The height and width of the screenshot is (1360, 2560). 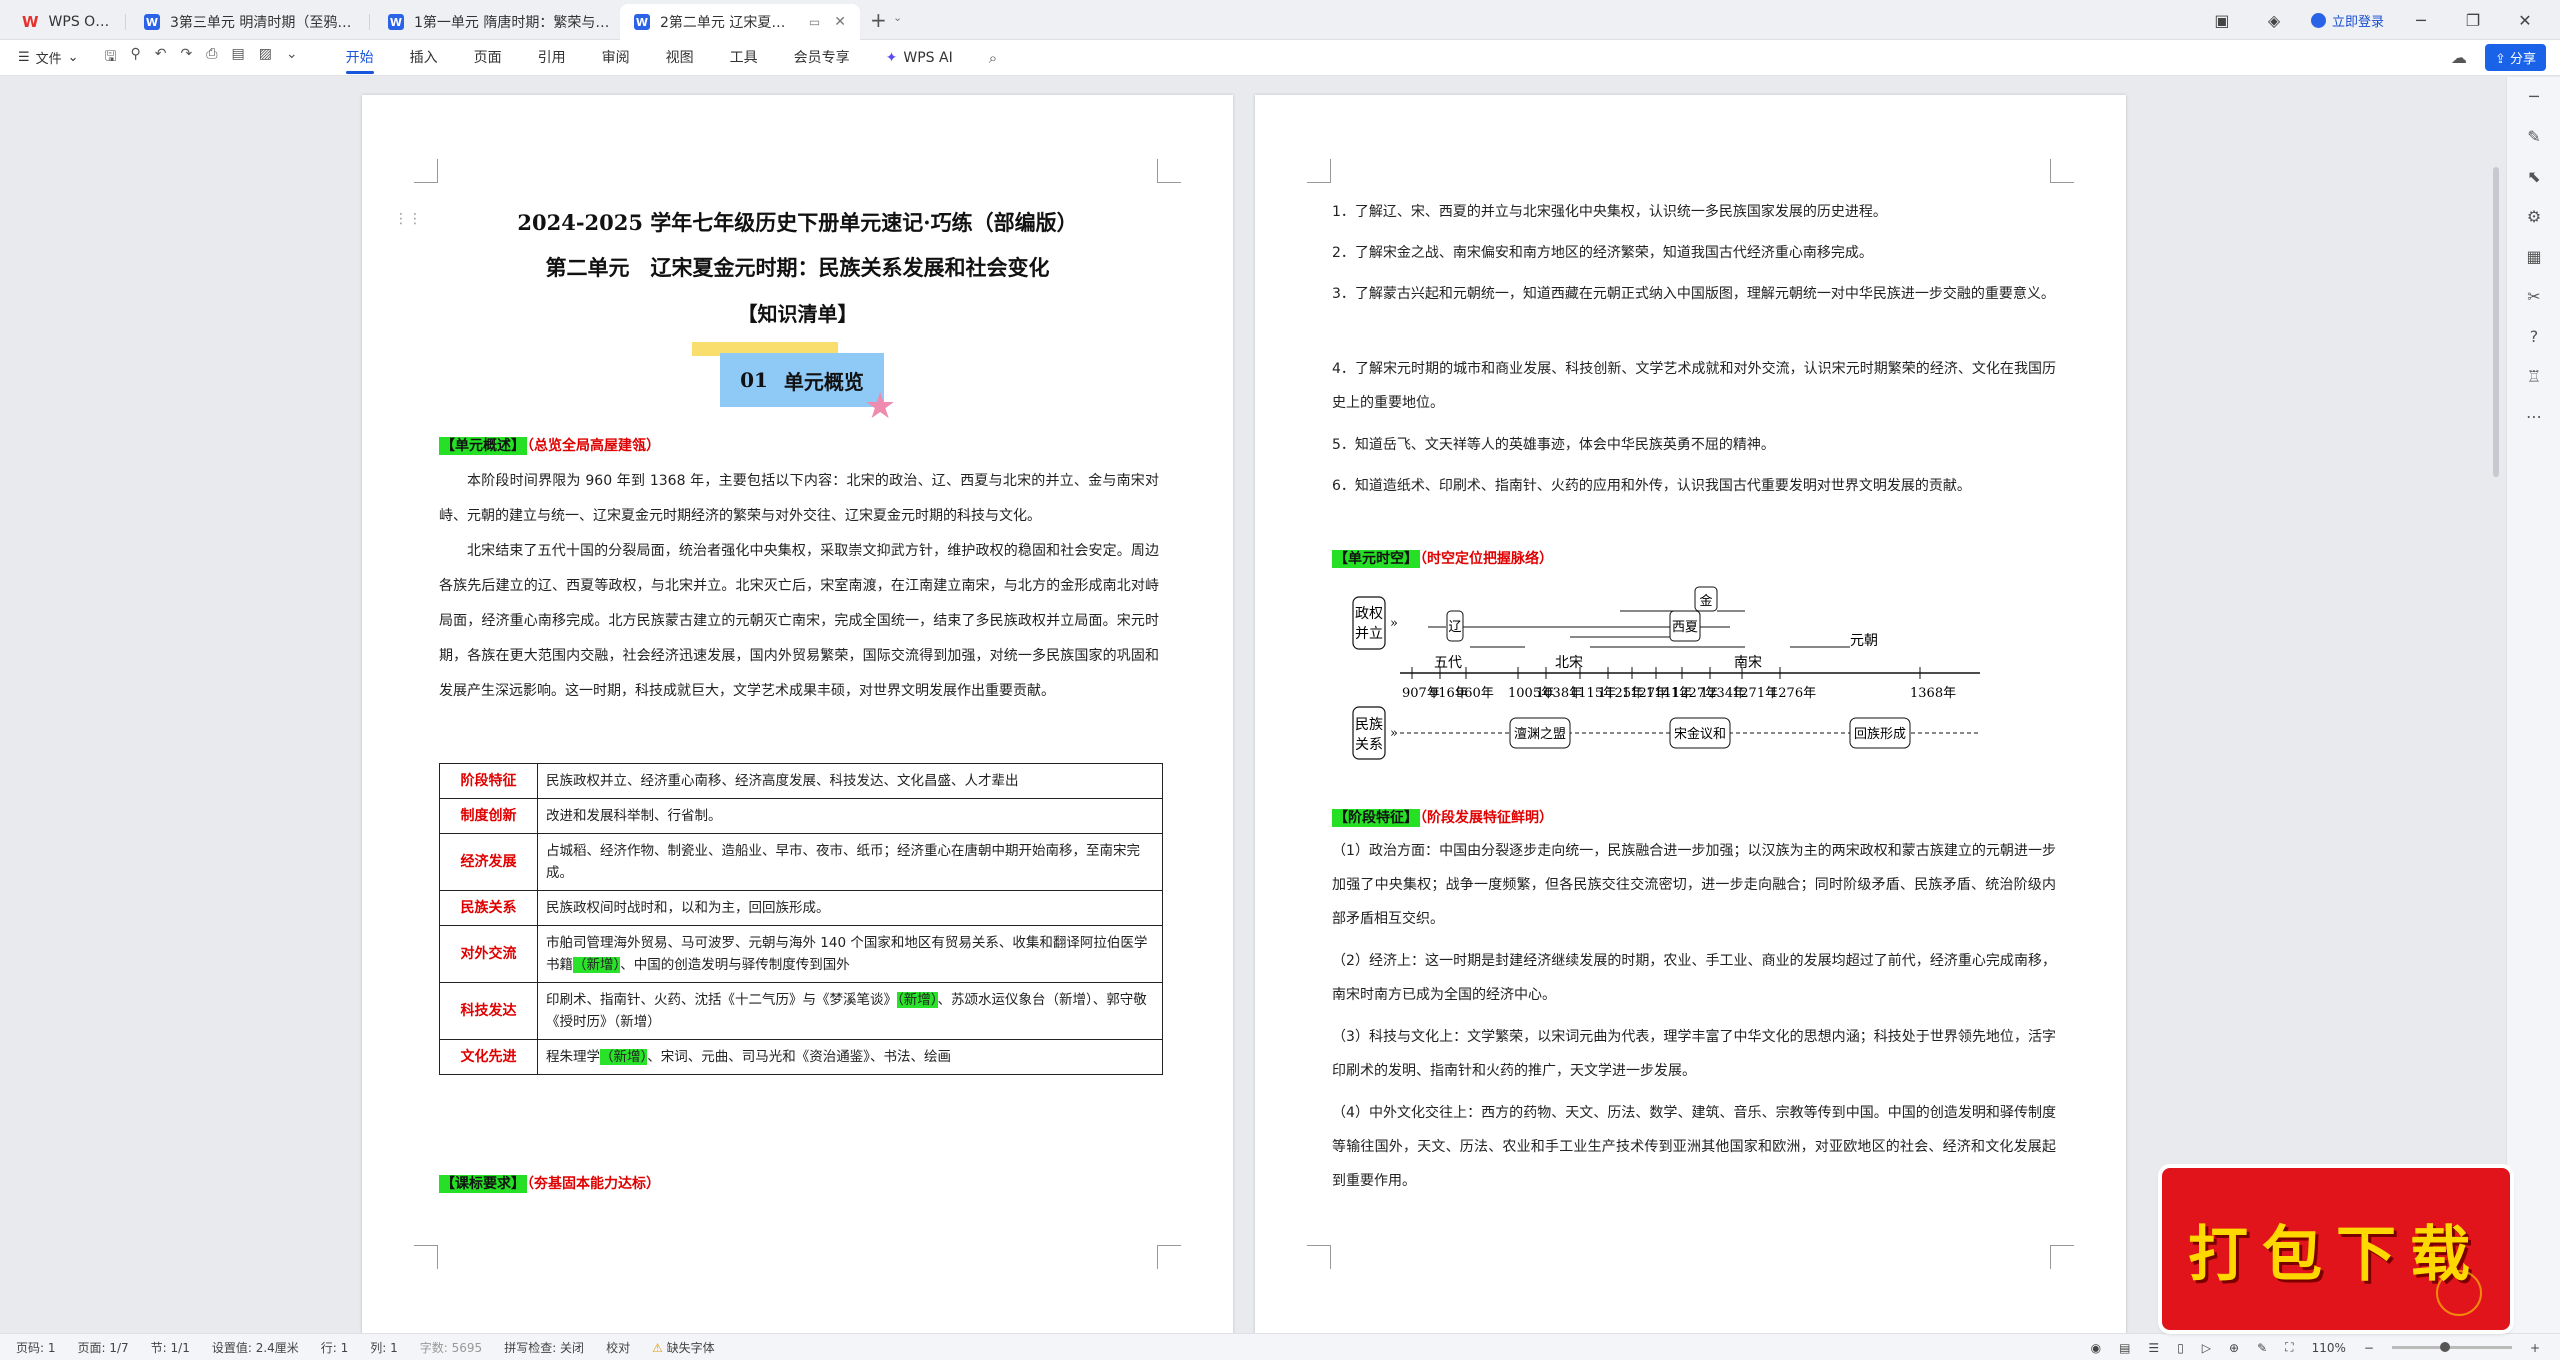 I want to click on row-label-ethnic-2: 关系, so click(x=1369, y=745).